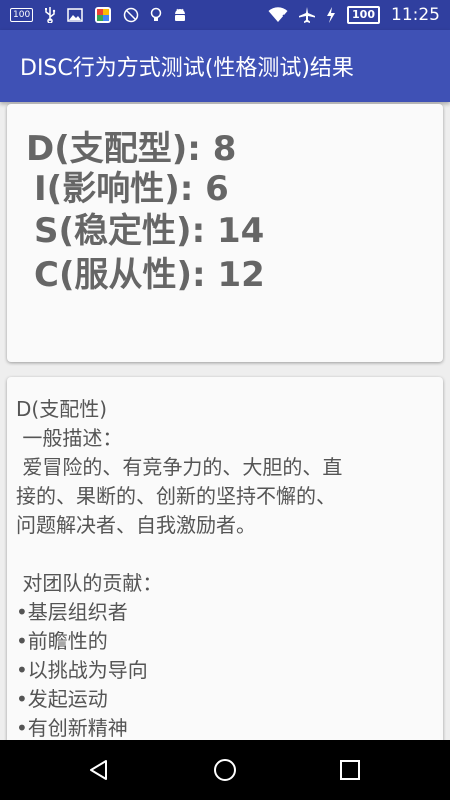 This screenshot has width=450, height=800. What do you see at coordinates (72, 612) in the screenshot?
I see `list-item: •基层组织者` at bounding box center [72, 612].